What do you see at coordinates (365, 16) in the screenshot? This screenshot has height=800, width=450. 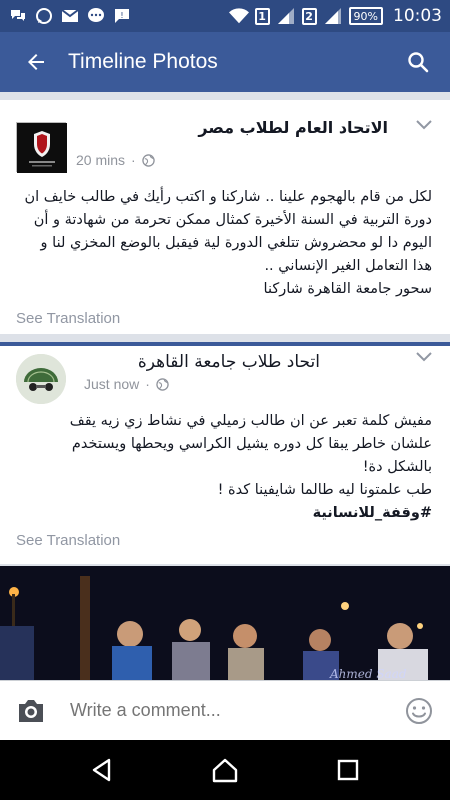 I see `battery-indicator: 90%` at bounding box center [365, 16].